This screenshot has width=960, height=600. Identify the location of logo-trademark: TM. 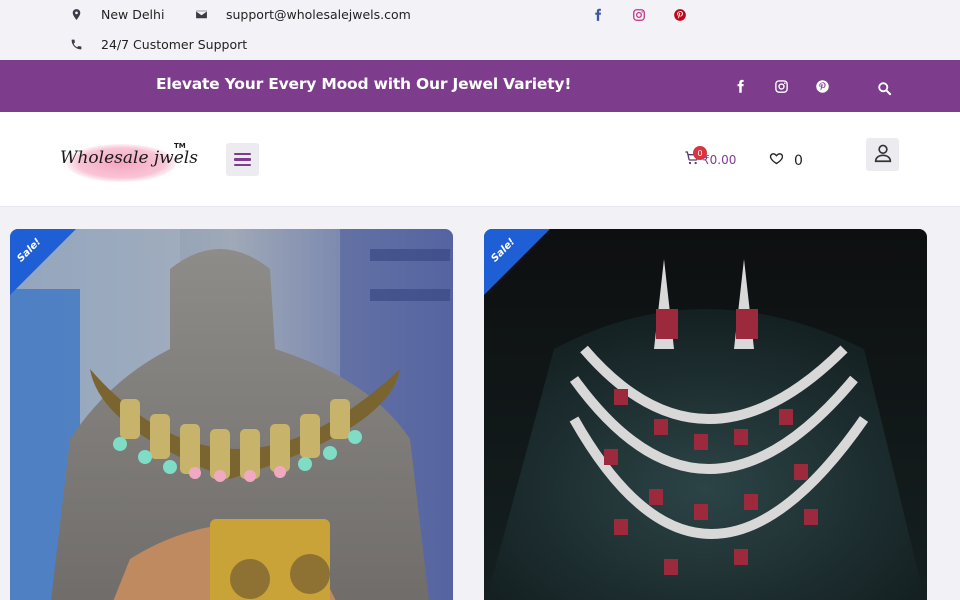
(180, 146).